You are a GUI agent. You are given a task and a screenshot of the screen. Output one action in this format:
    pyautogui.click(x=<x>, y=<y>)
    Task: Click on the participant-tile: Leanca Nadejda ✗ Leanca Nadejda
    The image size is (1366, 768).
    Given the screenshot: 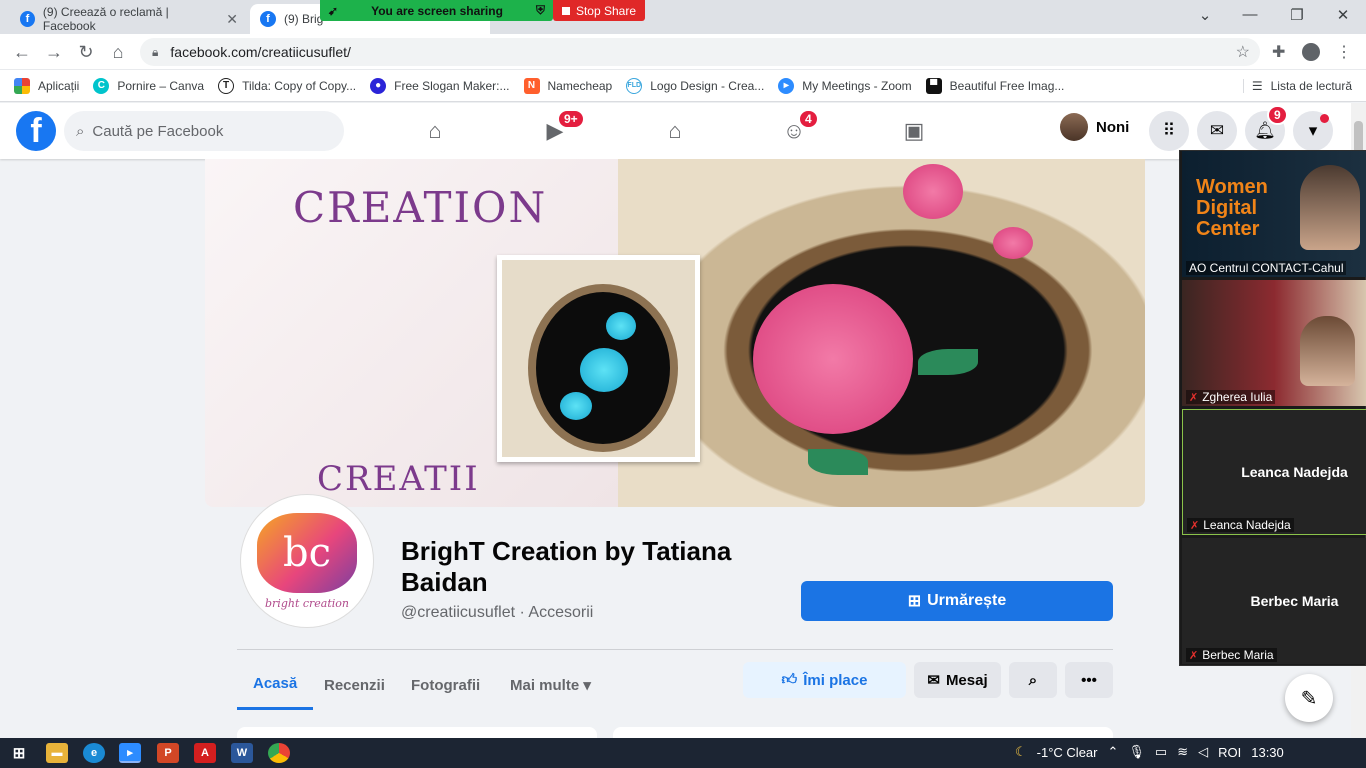 What is the action you would take?
    pyautogui.click(x=1274, y=472)
    